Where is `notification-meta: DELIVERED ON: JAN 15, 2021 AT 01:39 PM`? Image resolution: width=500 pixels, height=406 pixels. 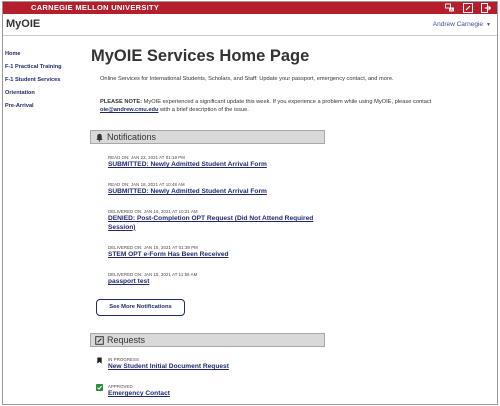 notification-meta: DELIVERED ON: JAN 15, 2021 AT 01:39 PM is located at coordinates (153, 247).